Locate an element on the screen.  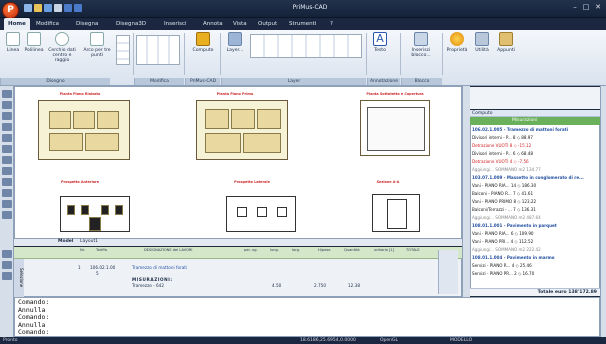
tool-text-icon is located at coordinates (7, 215).